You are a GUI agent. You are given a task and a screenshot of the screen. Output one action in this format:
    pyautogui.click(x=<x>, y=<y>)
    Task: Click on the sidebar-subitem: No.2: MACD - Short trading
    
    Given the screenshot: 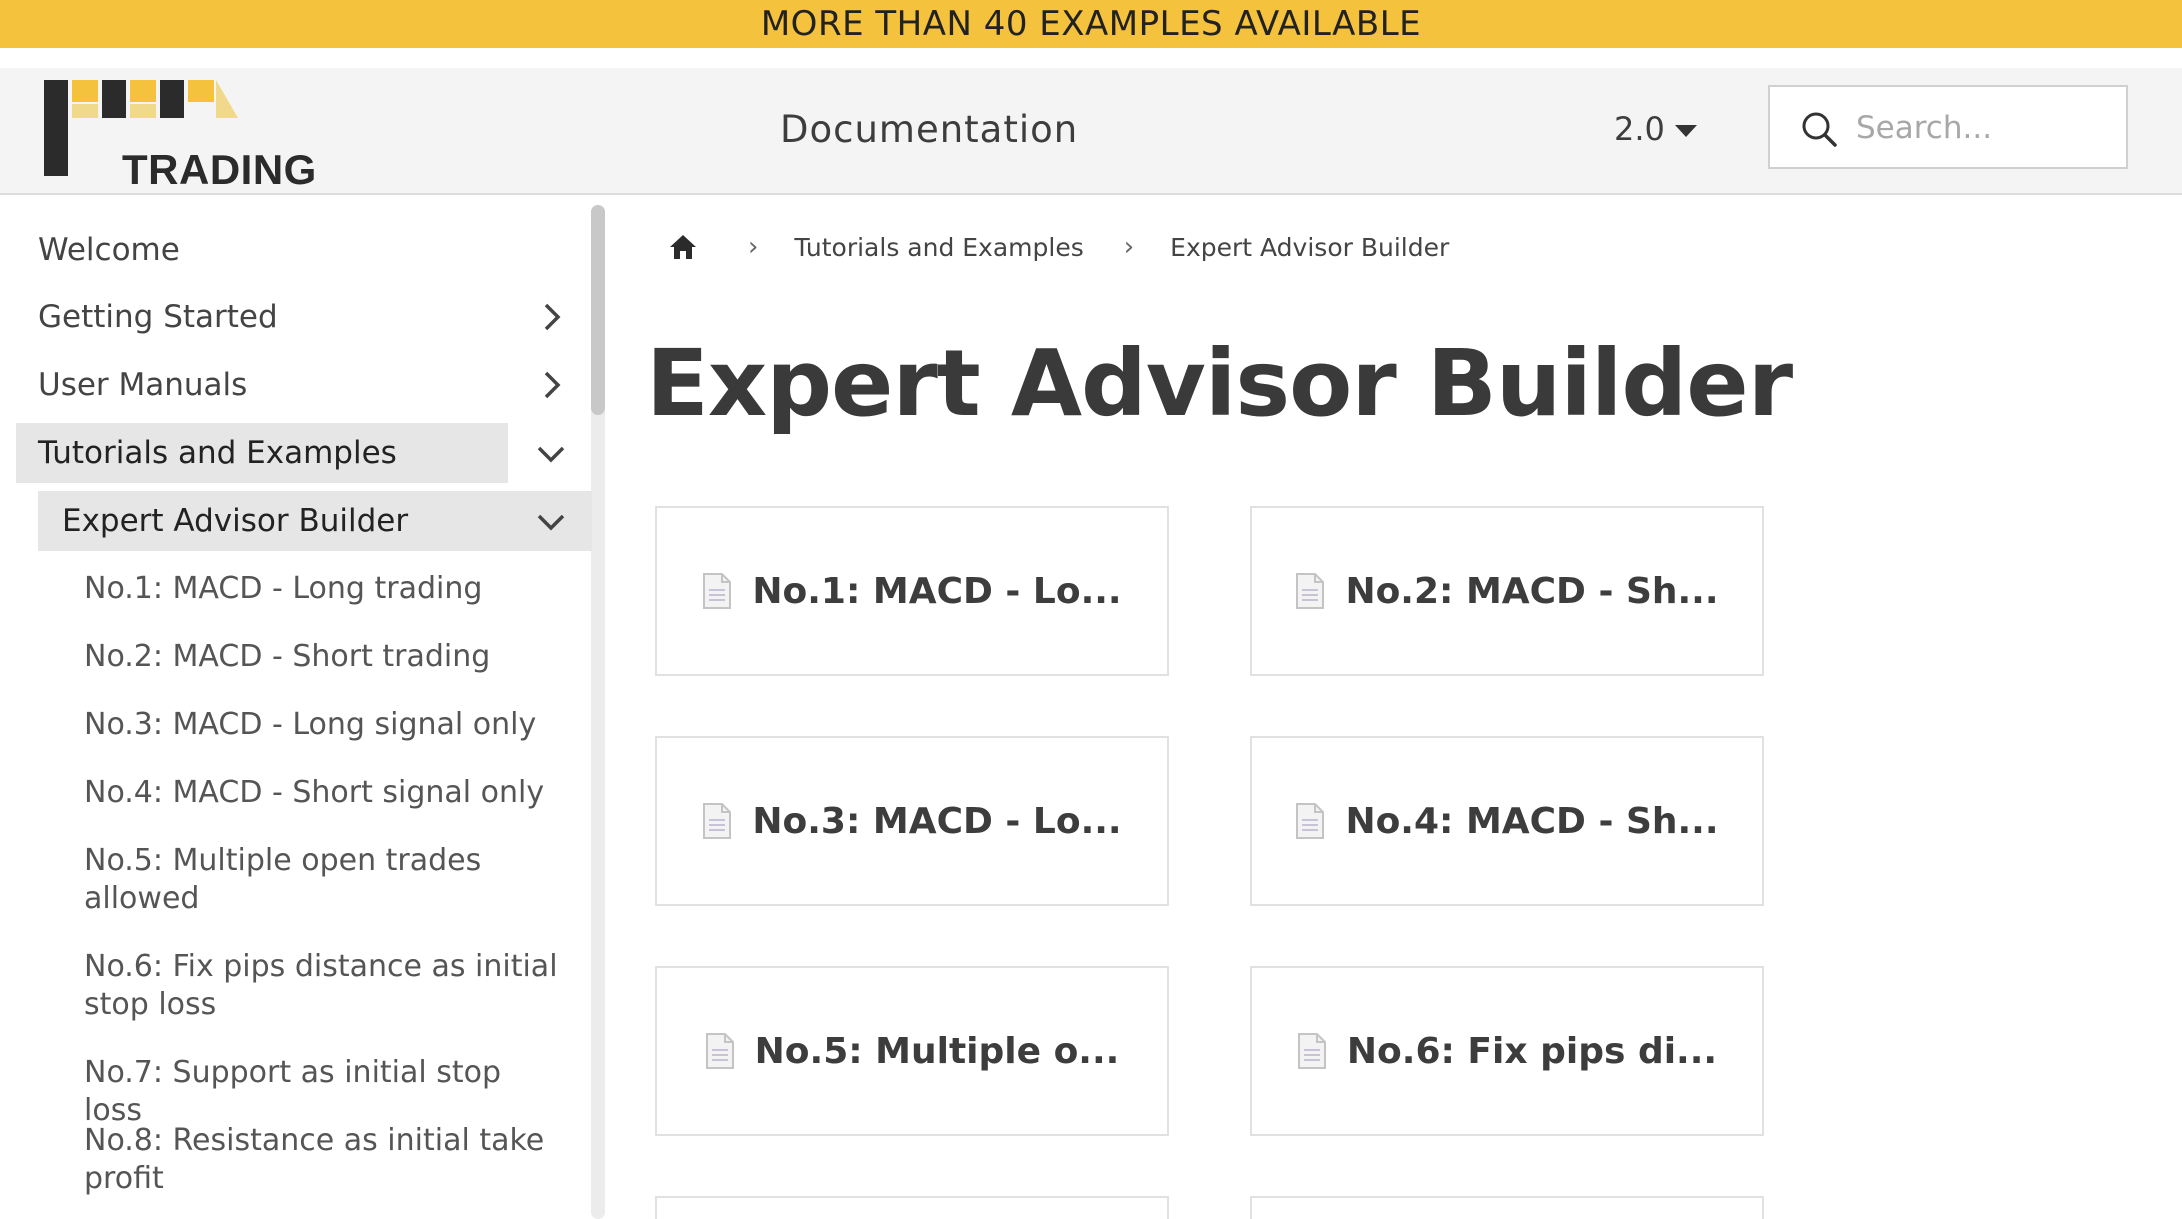 What is the action you would take?
    pyautogui.click(x=324, y=657)
    